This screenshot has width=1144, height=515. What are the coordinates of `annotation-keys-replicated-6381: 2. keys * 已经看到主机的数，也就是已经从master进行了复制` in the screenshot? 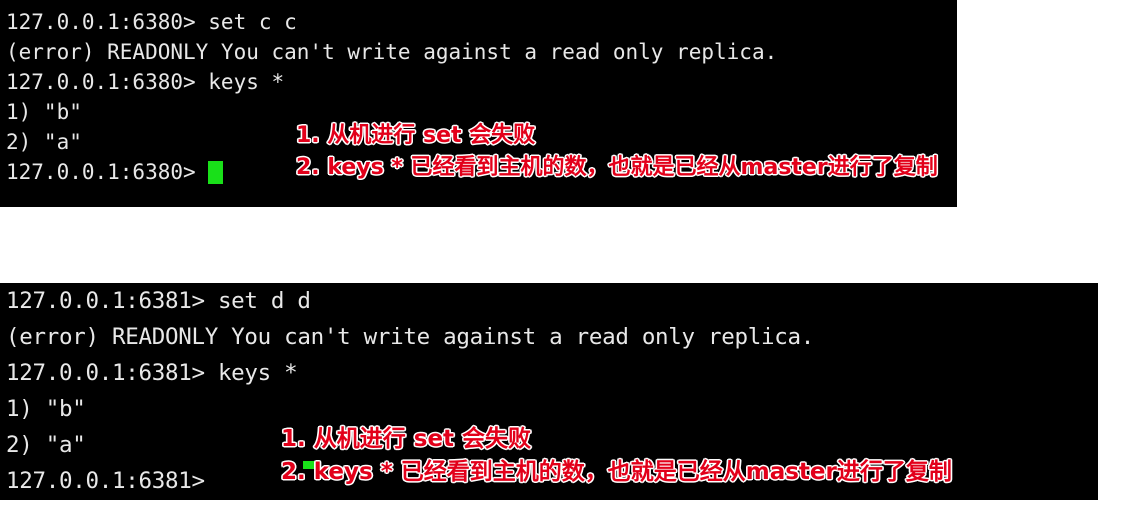 It's located at (616, 472).